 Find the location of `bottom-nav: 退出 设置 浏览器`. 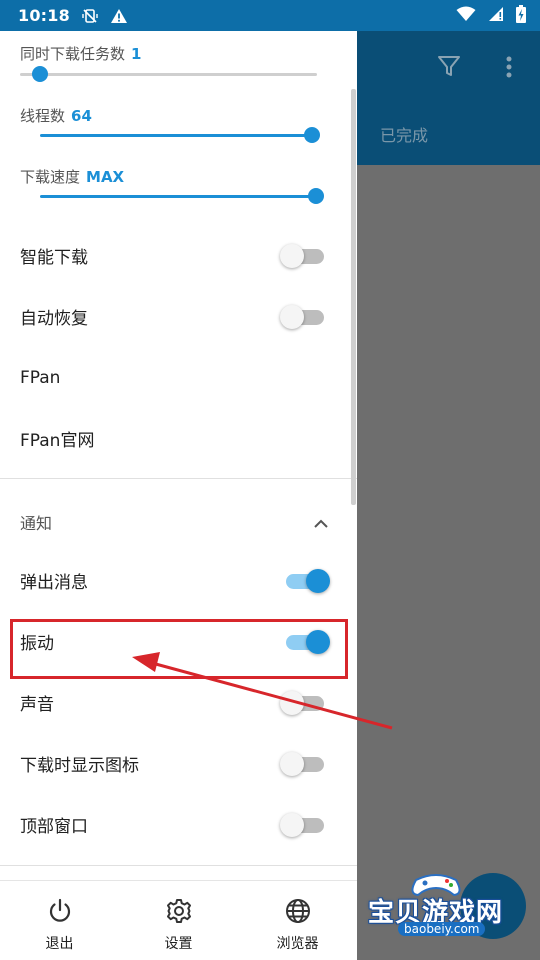

bottom-nav: 退出 设置 浏览器 is located at coordinates (178, 920).